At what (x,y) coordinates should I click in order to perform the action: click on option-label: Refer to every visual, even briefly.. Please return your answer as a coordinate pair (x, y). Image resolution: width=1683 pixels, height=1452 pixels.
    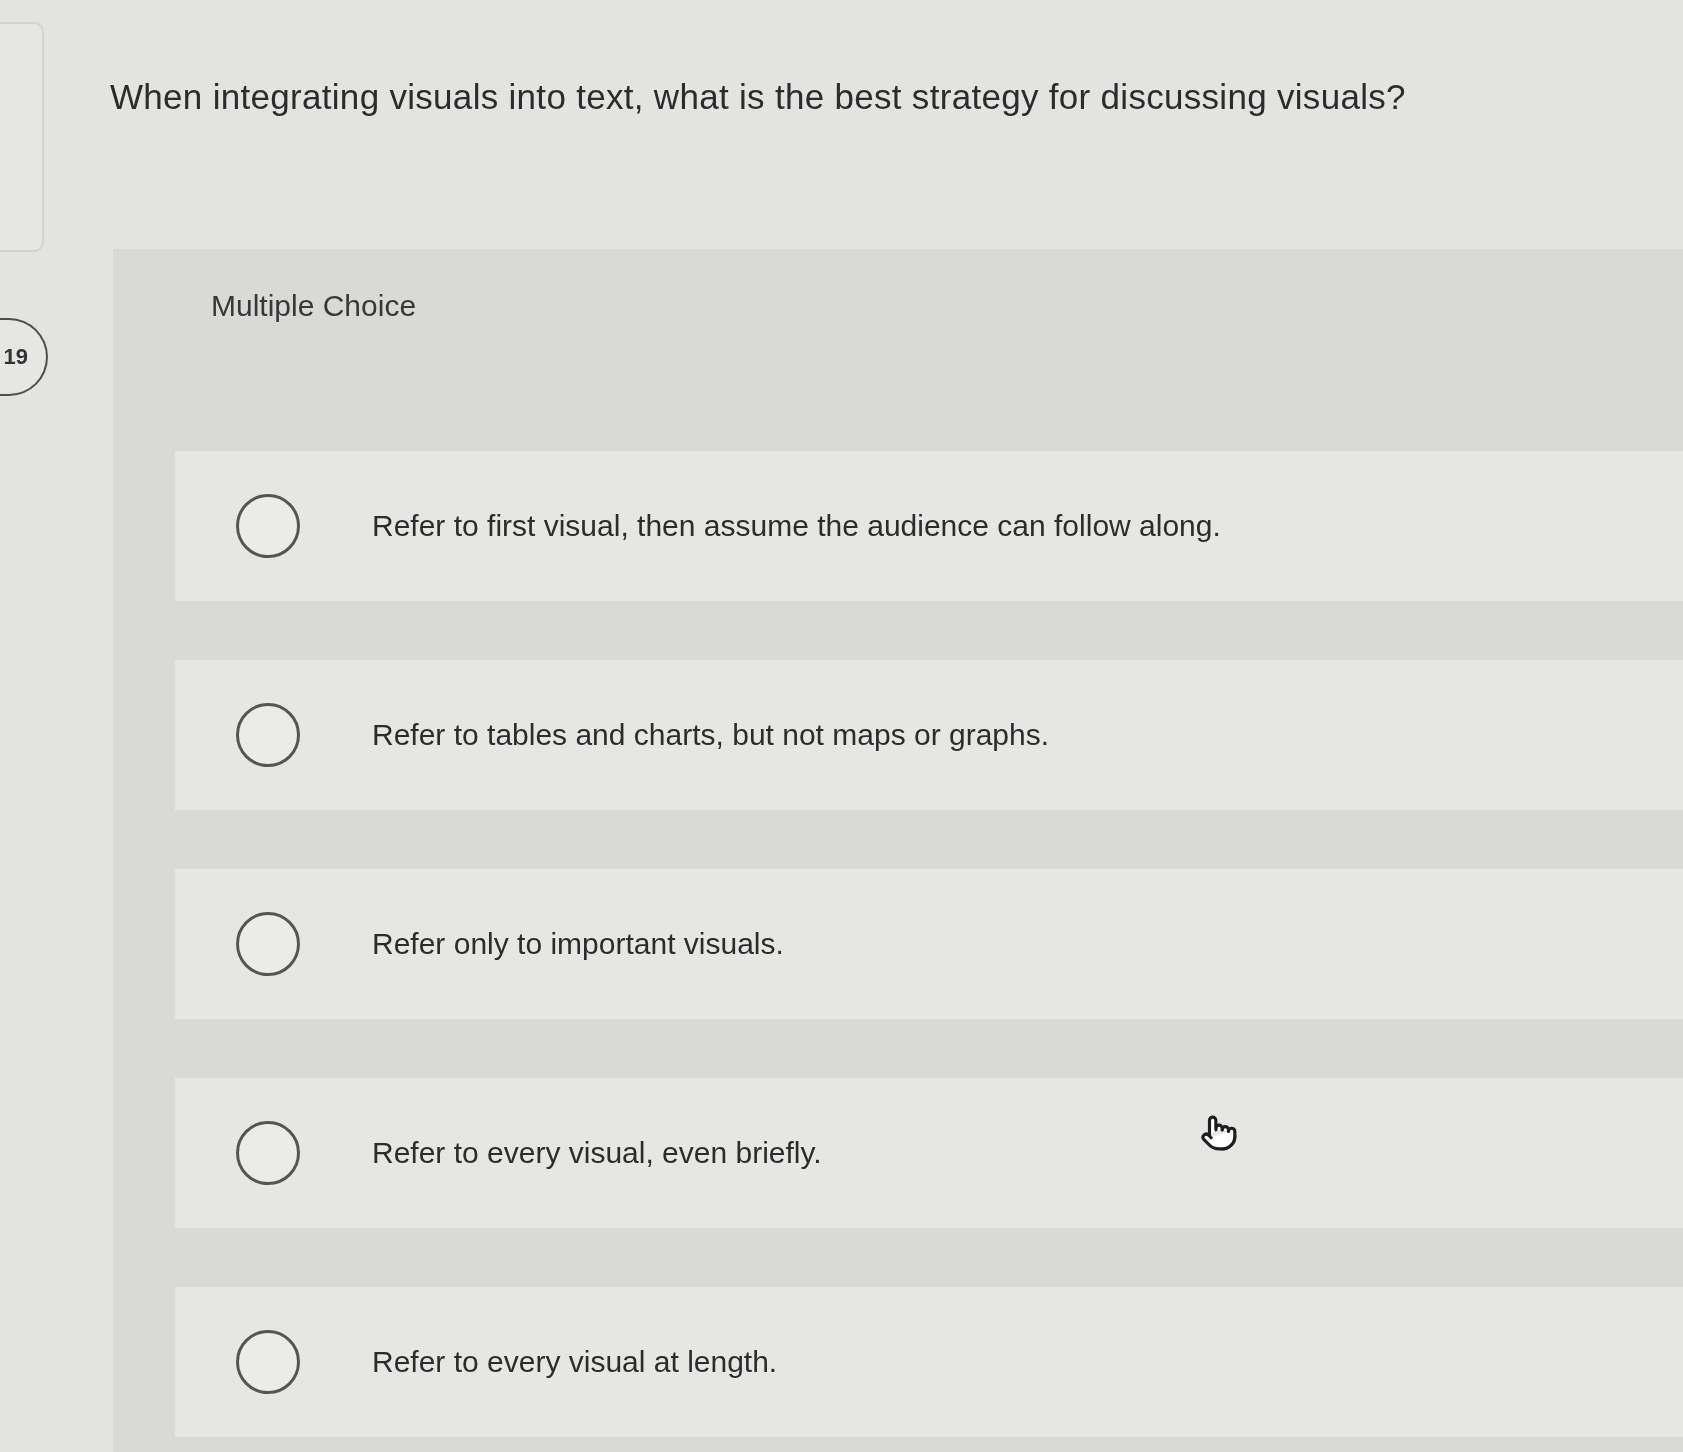
    Looking at the image, I should click on (597, 1153).